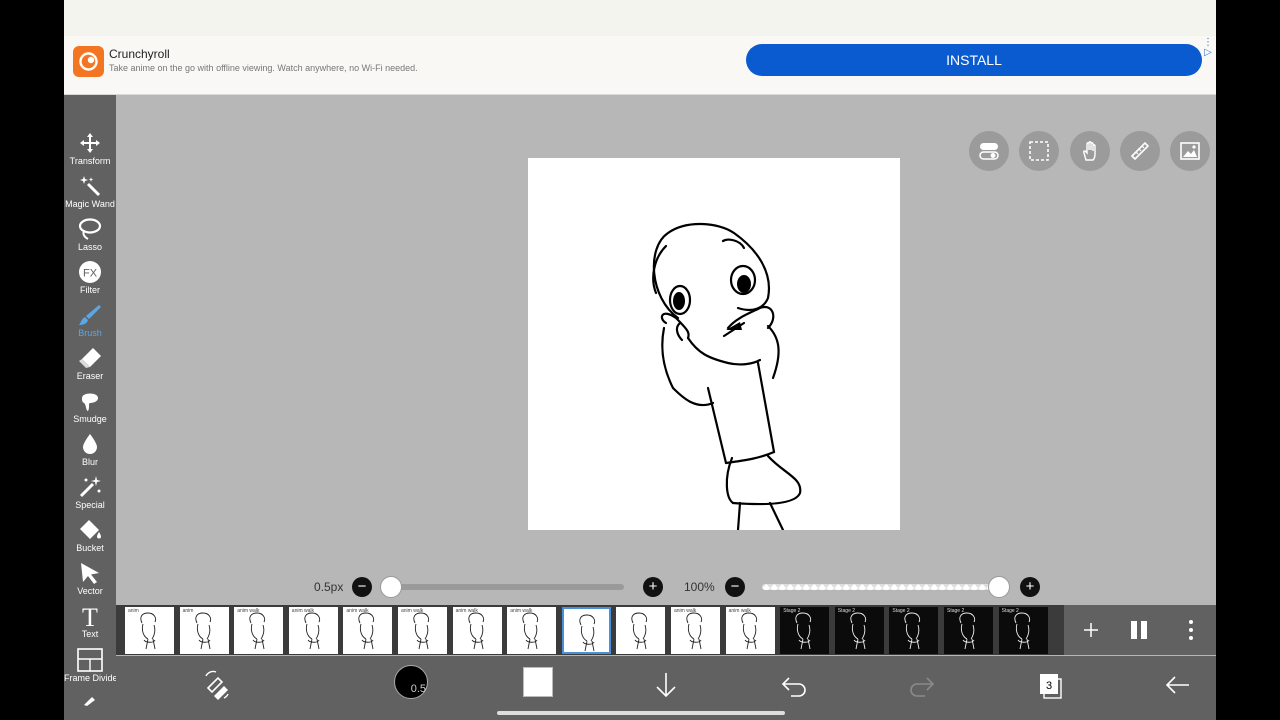 This screenshot has width=1280, height=720. I want to click on tool-text: T Text, so click(90, 625).